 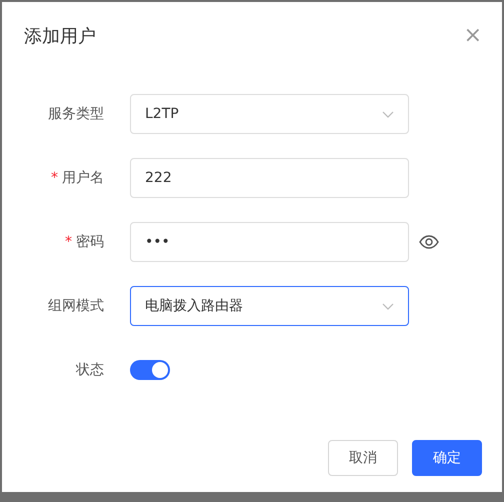 I want to click on select-field: L2TP, so click(x=269, y=114).